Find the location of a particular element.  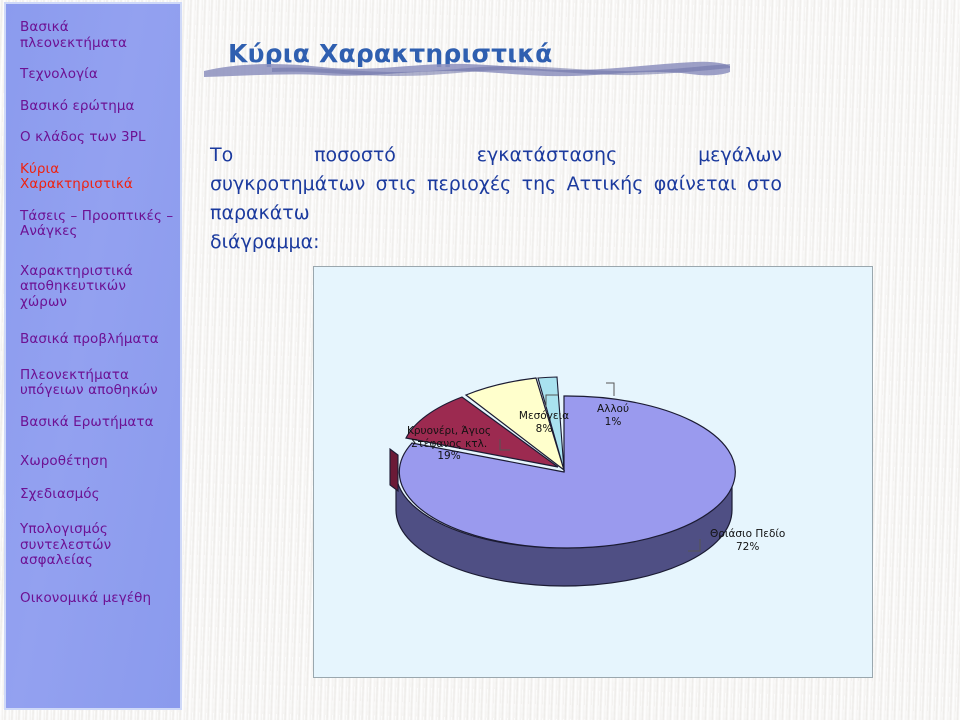

pie-label-kryoneri-value: 19% is located at coordinates (449, 456).